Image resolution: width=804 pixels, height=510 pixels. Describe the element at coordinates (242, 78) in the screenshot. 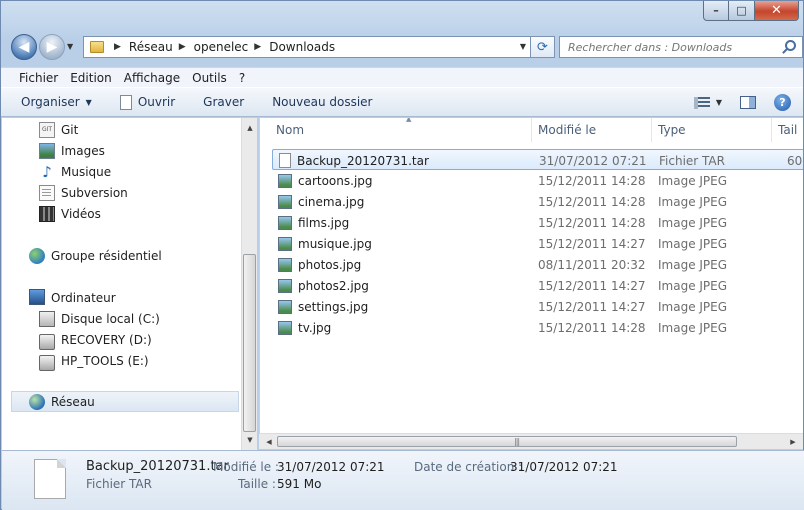

I see `menu-help: ?` at that location.